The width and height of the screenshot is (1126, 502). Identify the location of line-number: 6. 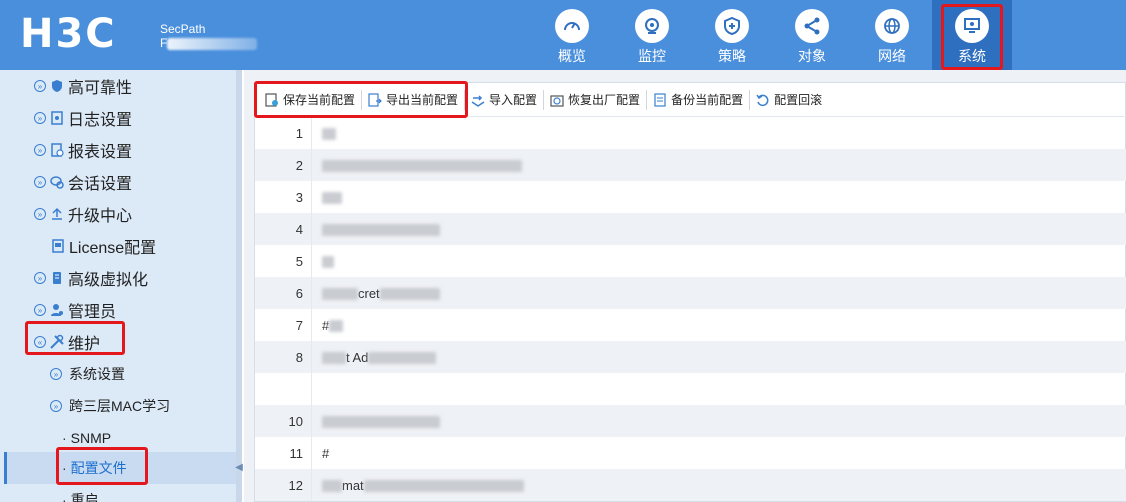
(299, 293).